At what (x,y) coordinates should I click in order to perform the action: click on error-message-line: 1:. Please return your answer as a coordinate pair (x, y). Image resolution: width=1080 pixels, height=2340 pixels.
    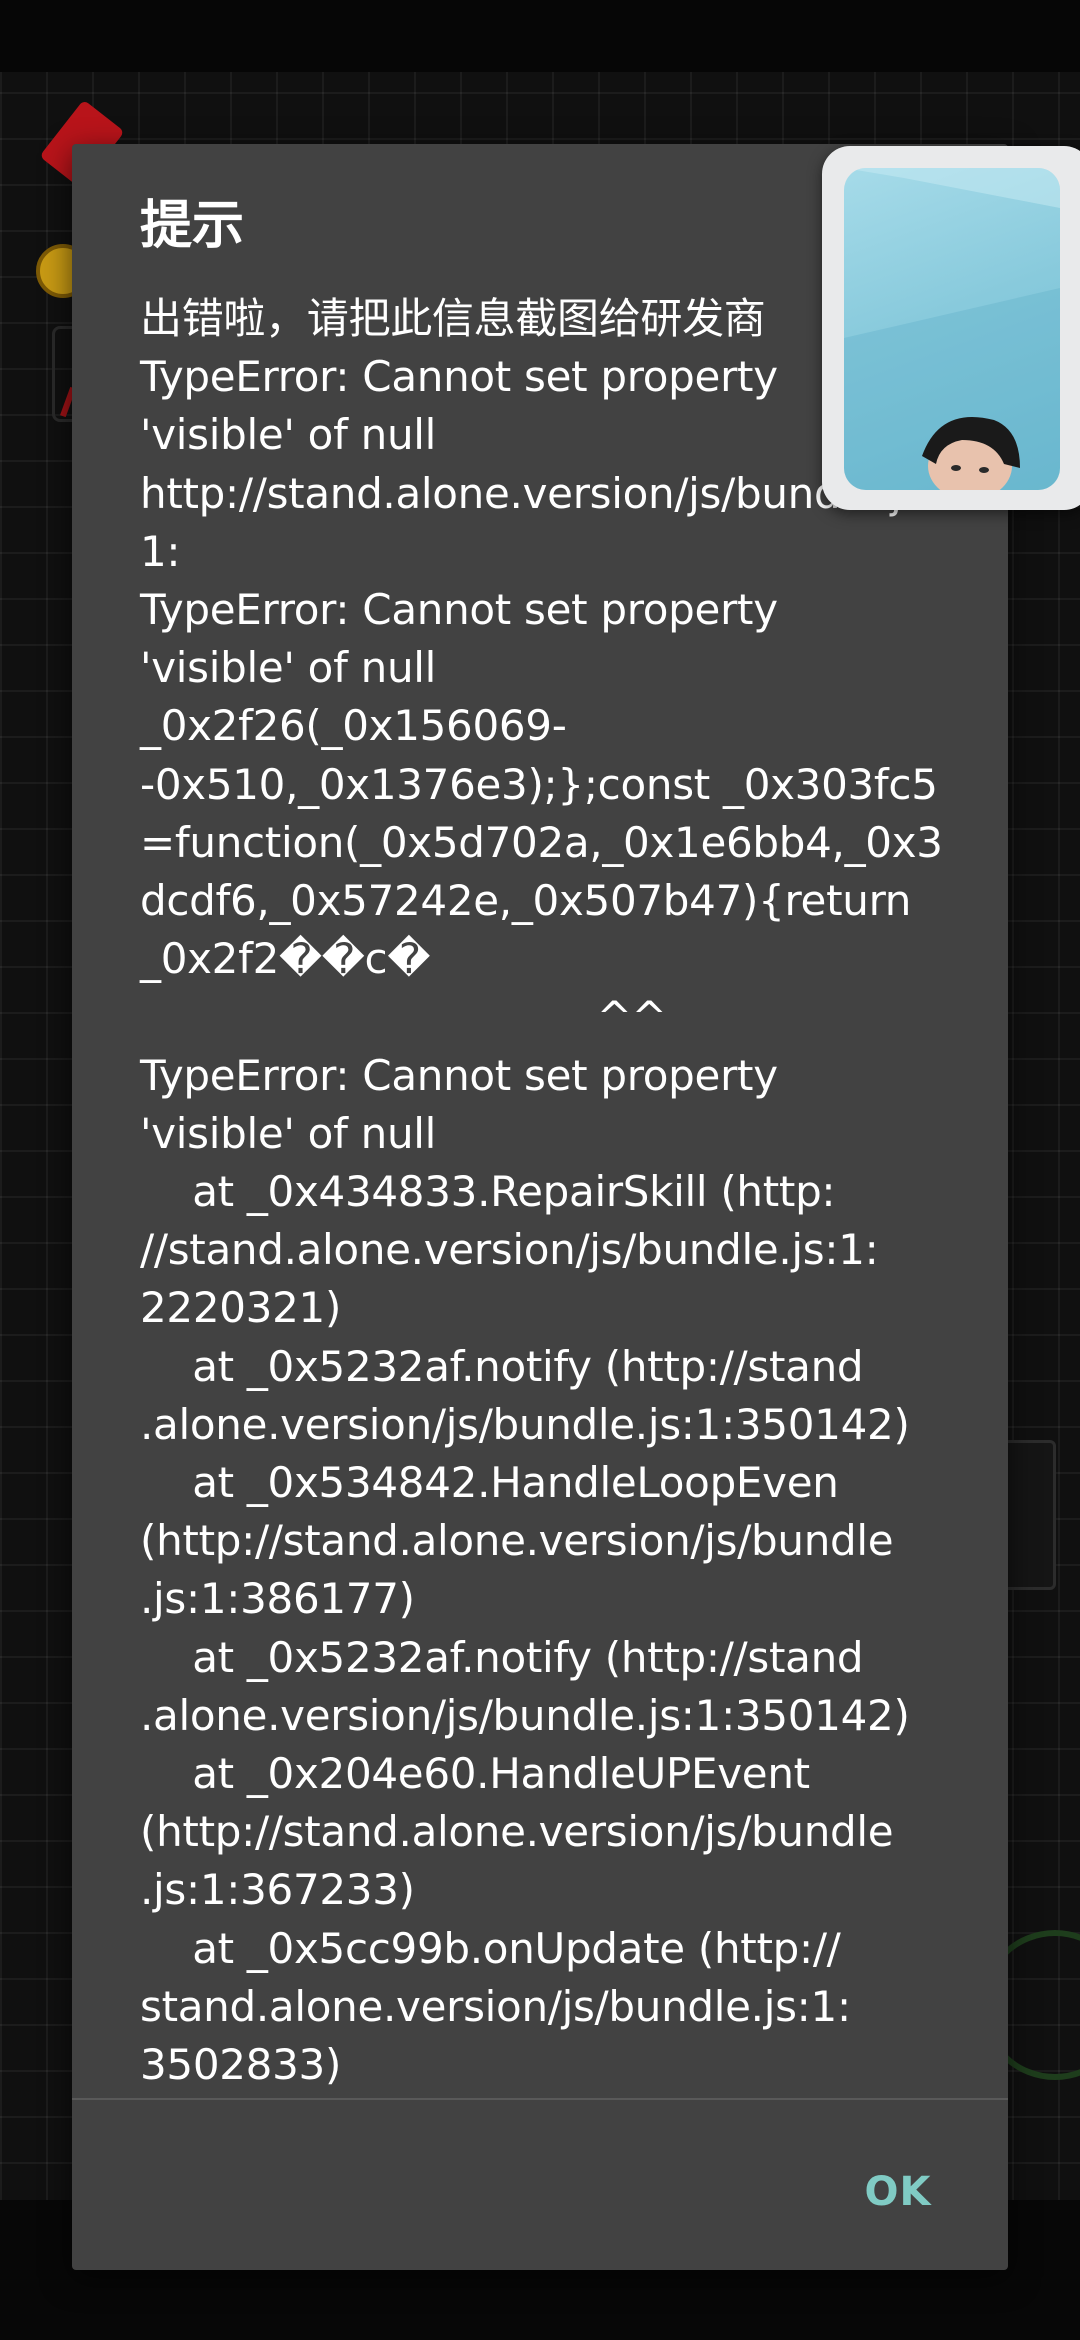
    Looking at the image, I should click on (160, 551).